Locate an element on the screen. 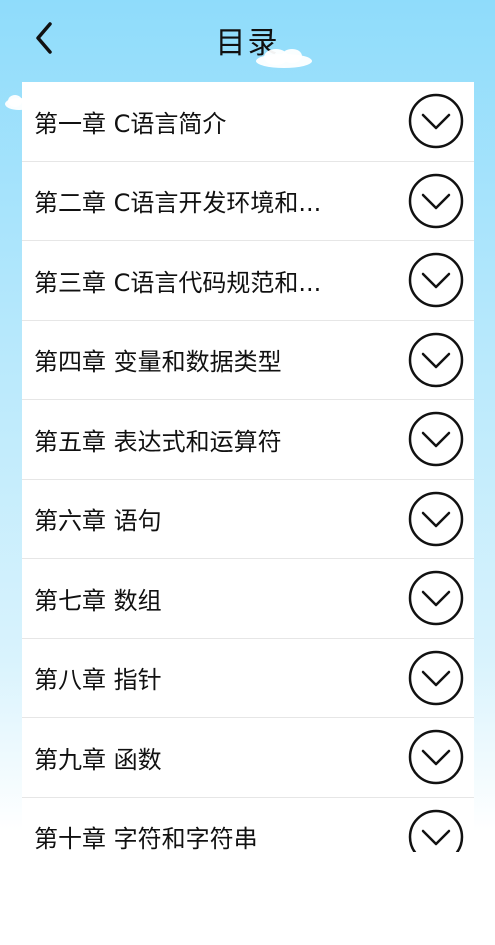  chapter-row: 第六章 语句 is located at coordinates (248, 519).